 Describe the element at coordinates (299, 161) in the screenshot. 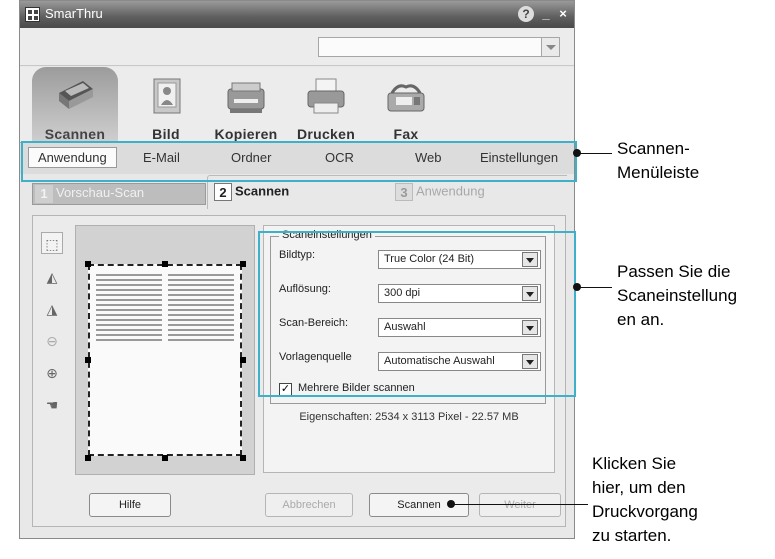

I see `menu-highlight-outline` at that location.